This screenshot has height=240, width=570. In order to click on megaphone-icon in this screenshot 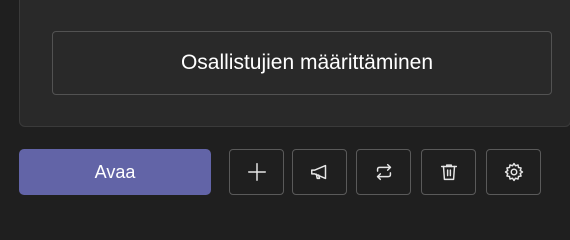, I will do `click(318, 172)`.